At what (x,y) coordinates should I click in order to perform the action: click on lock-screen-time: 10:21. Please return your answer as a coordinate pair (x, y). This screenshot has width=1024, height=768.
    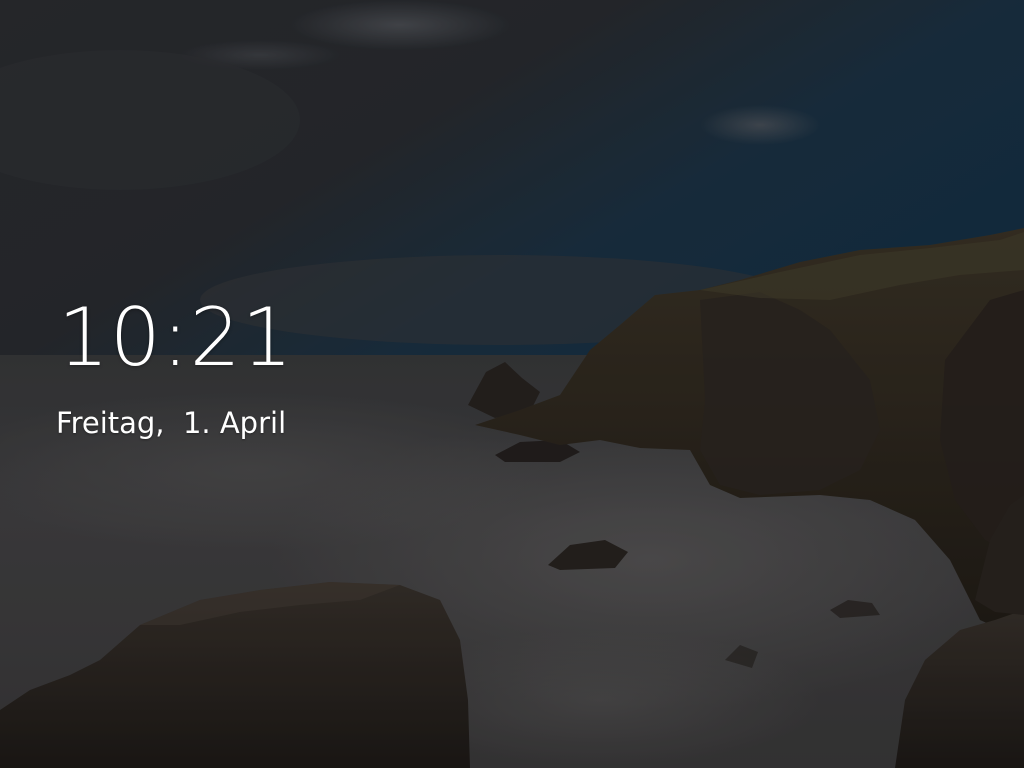
    Looking at the image, I should click on (176, 337).